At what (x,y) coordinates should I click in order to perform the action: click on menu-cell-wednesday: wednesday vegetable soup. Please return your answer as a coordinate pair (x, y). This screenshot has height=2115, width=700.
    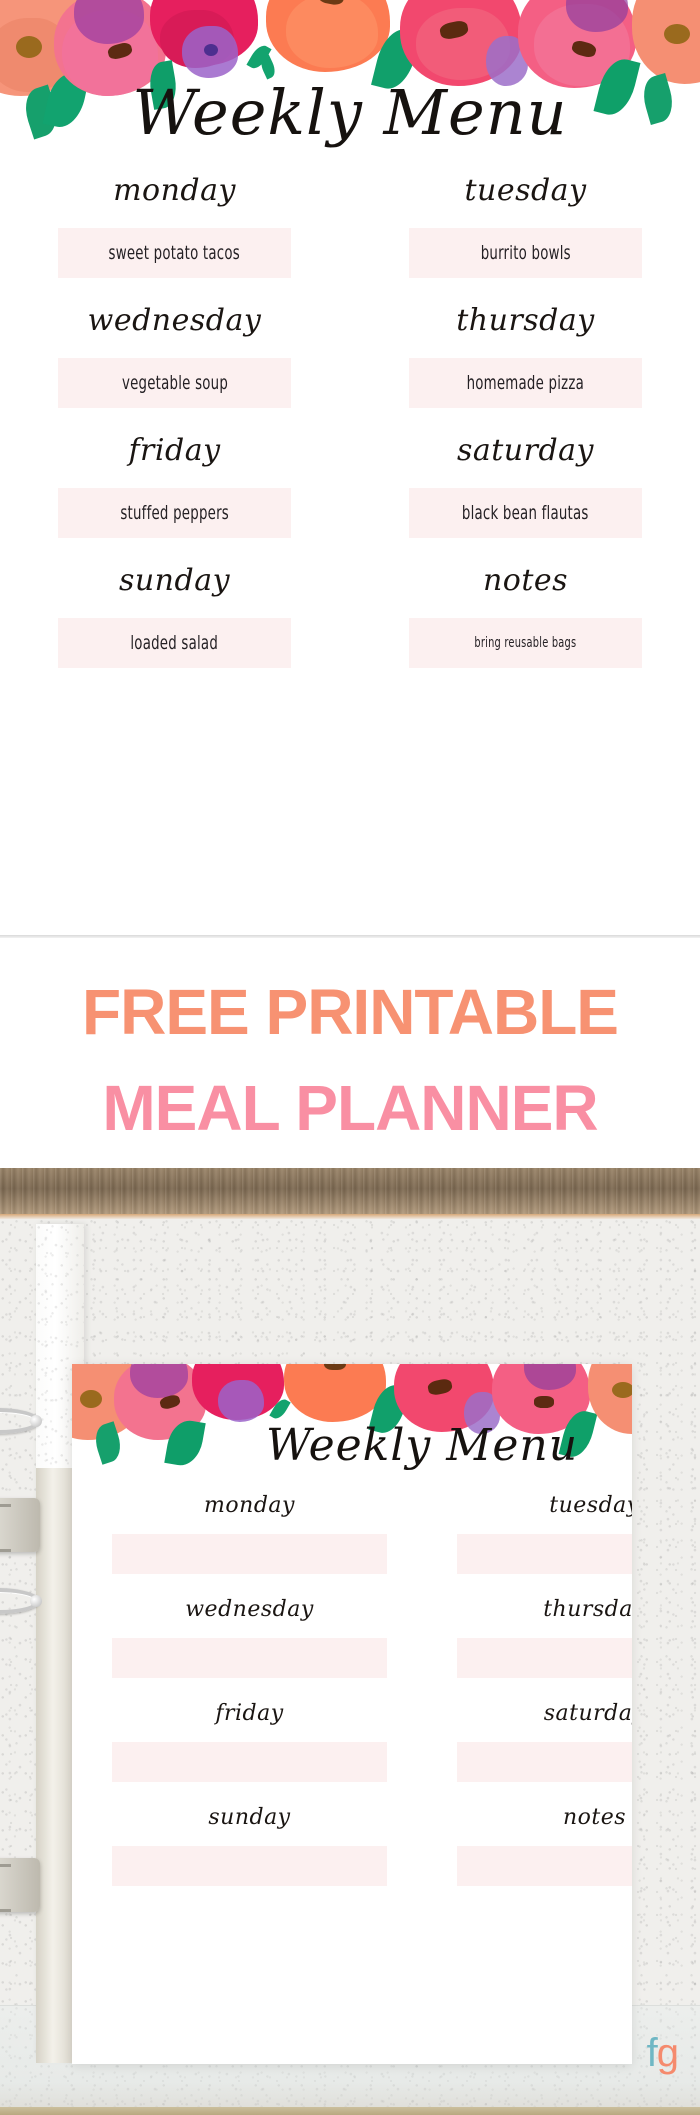
    Looking at the image, I should click on (174, 367).